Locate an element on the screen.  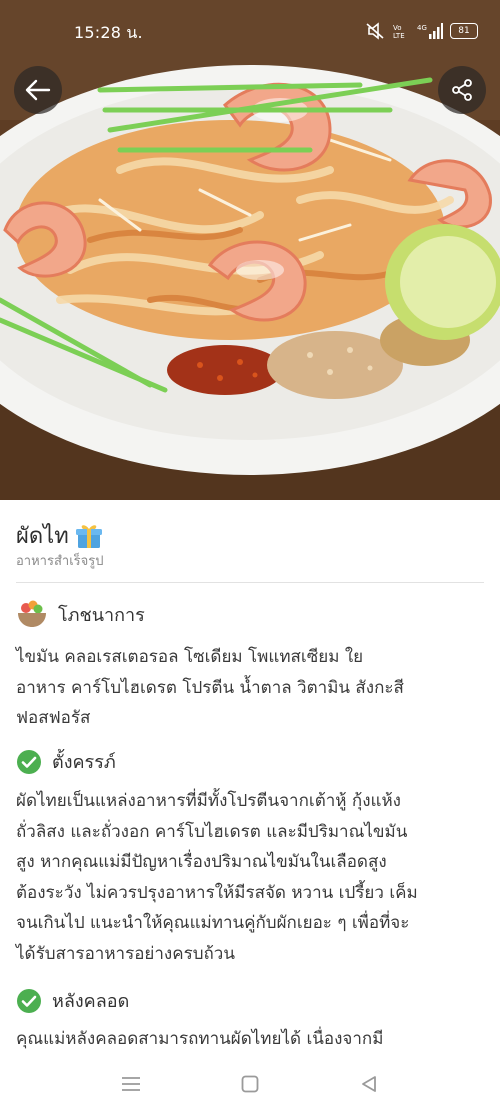
back-button is located at coordinates (38, 90).